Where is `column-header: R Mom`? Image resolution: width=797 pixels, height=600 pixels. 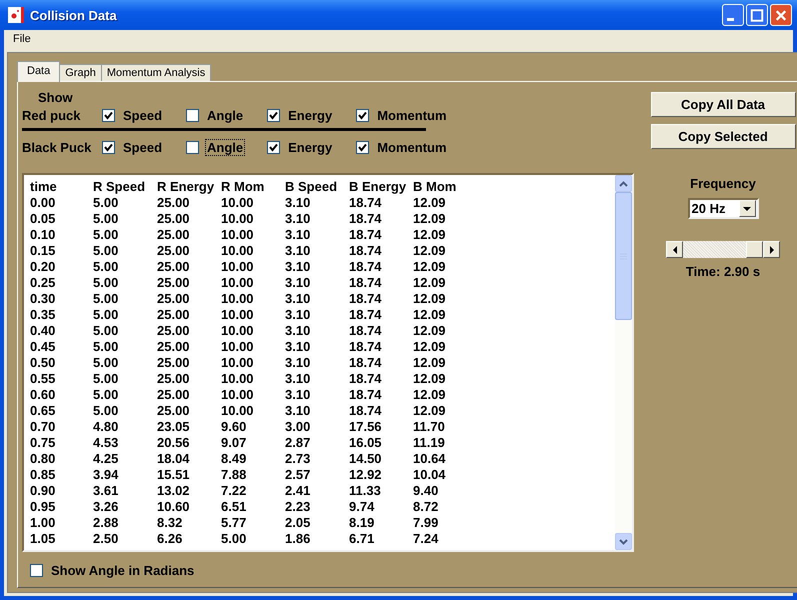 column-header: R Mom is located at coordinates (243, 186).